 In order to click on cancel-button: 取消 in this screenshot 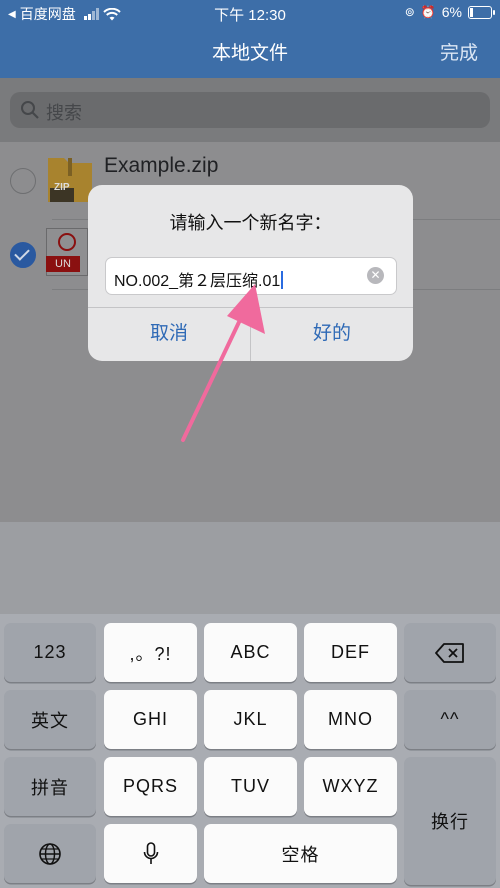, I will do `click(169, 334)`.